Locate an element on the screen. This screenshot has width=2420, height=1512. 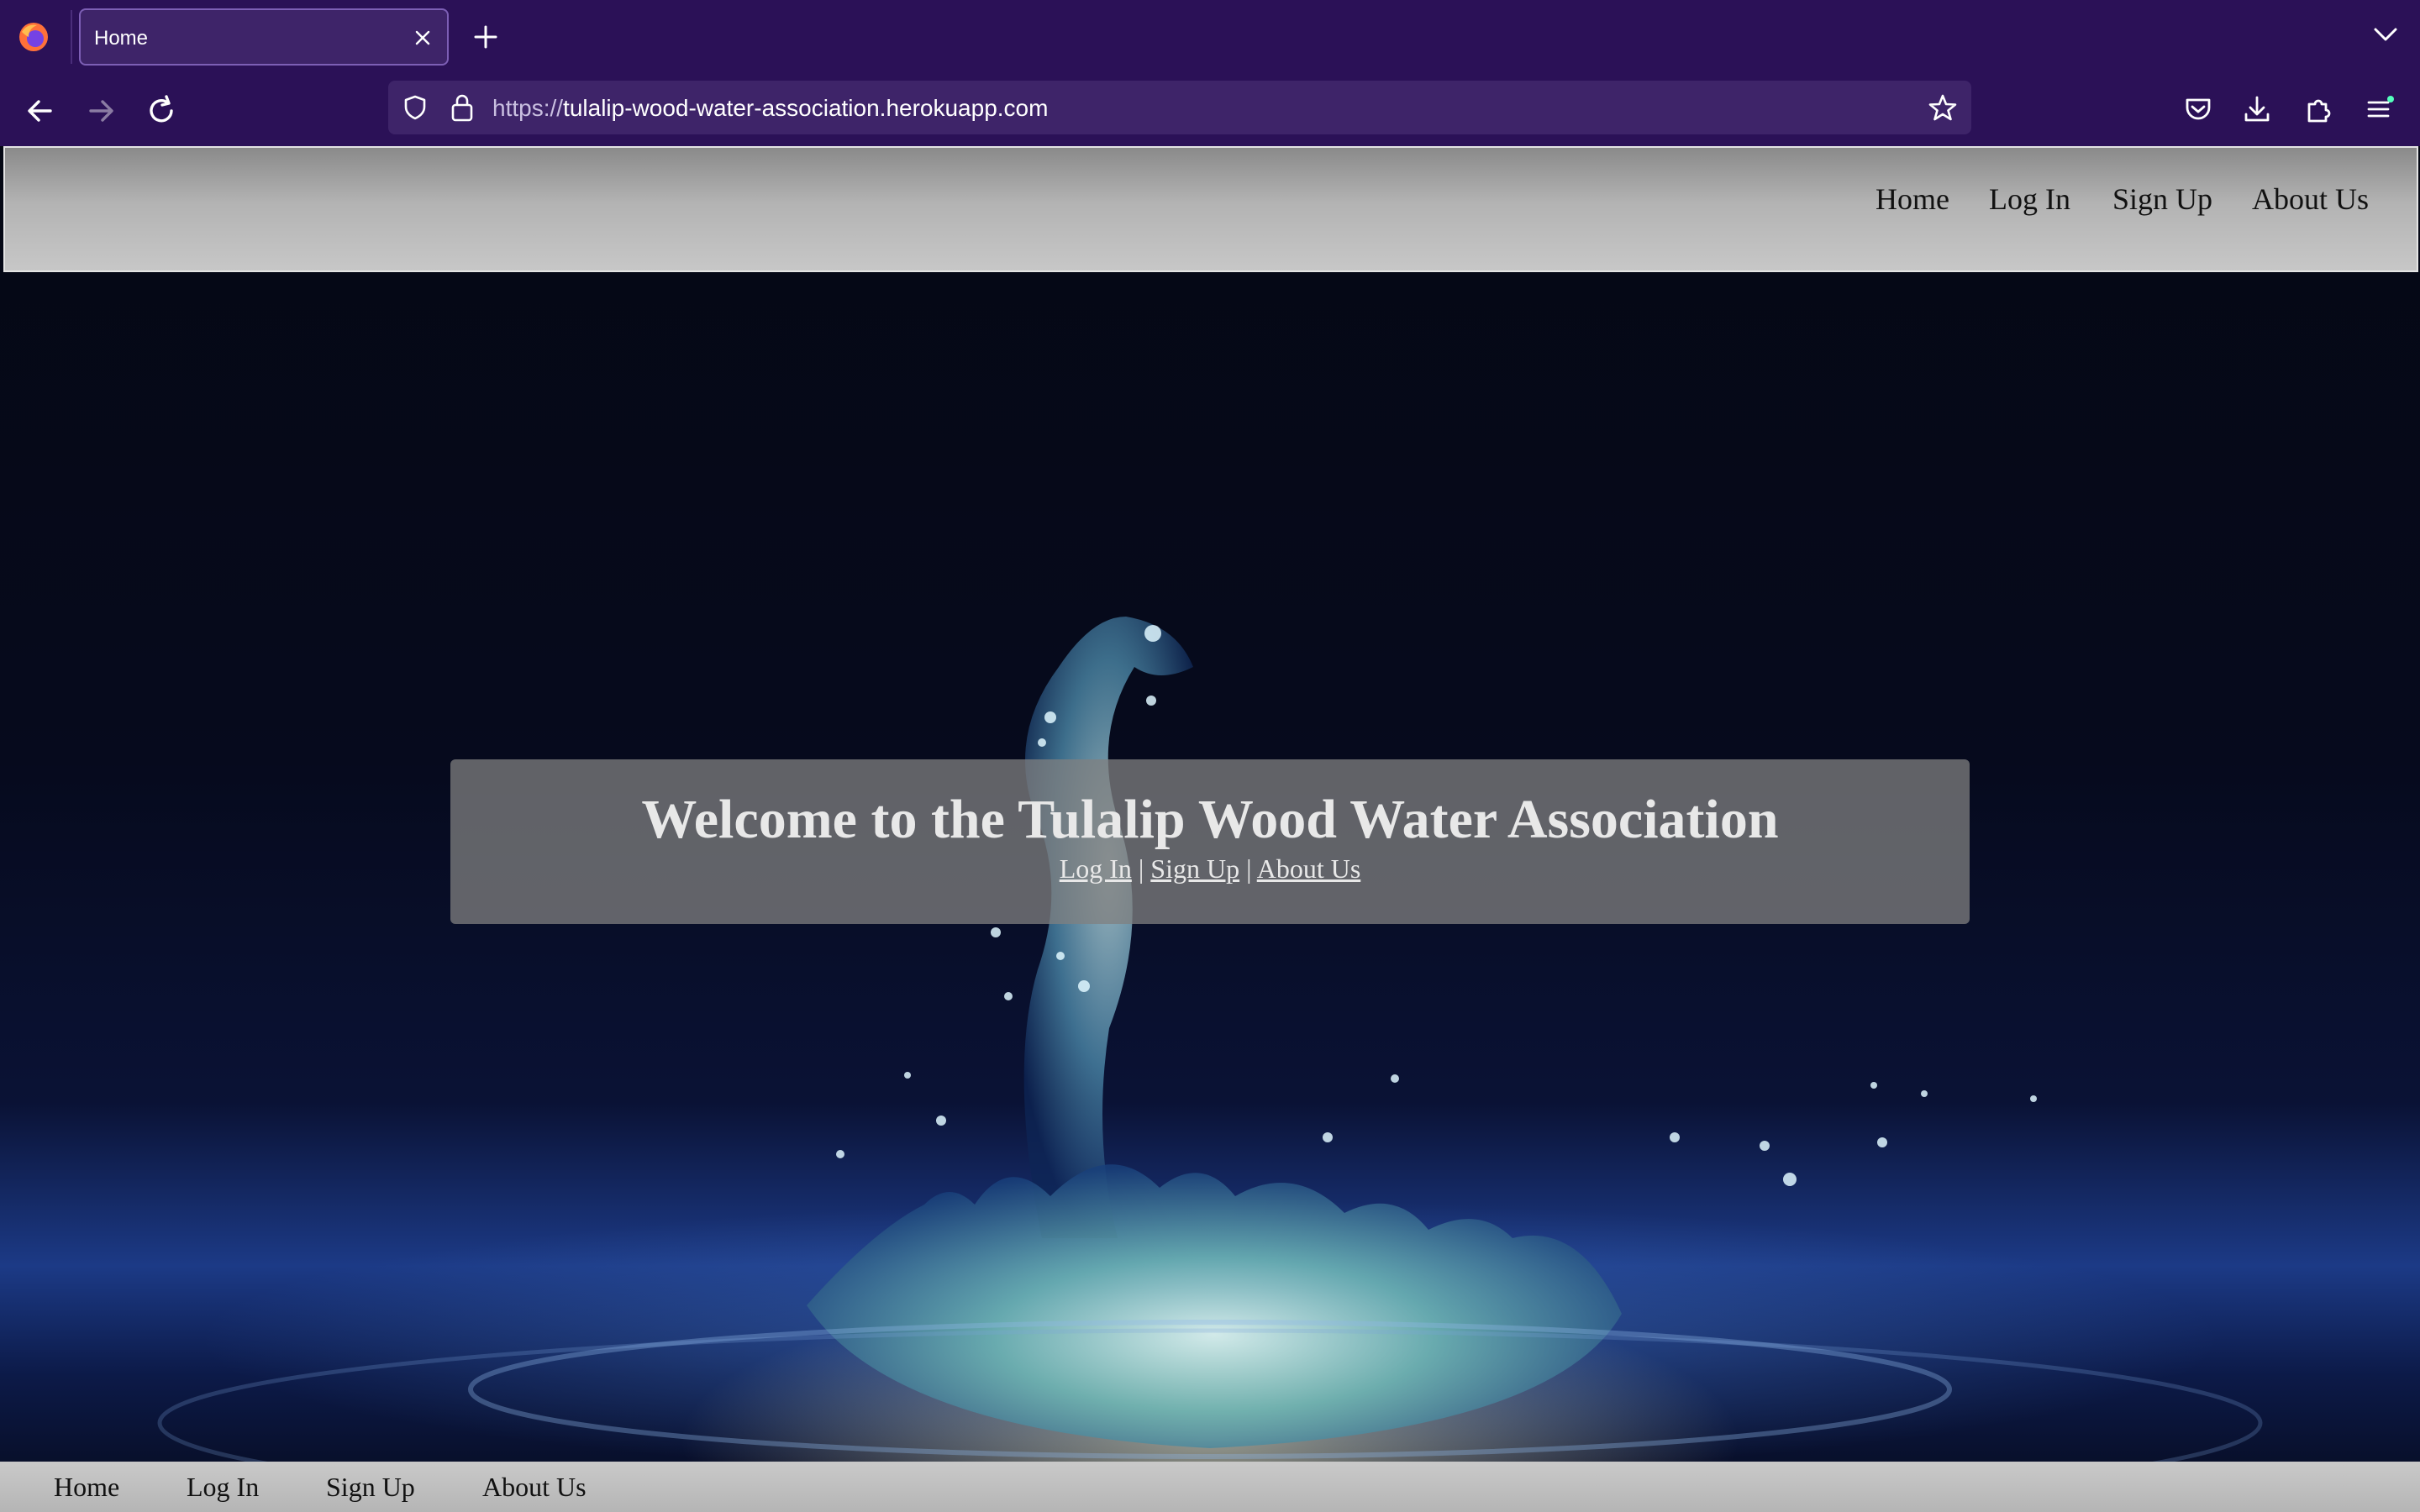
lock-icon is located at coordinates (463, 107).